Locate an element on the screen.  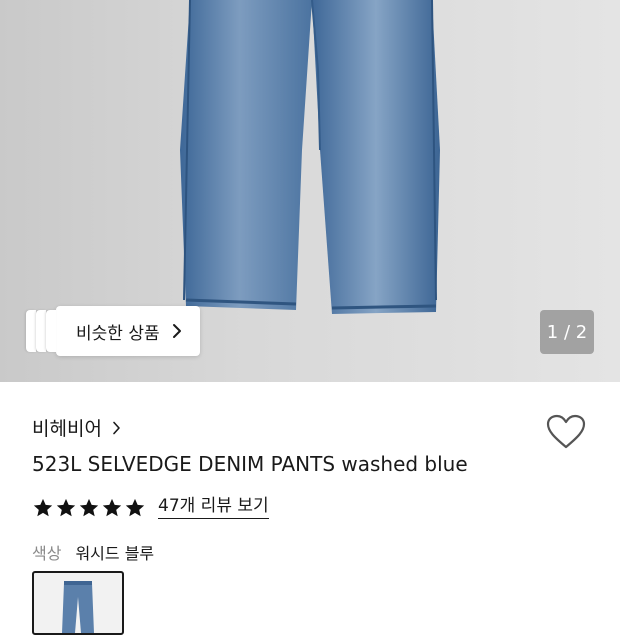
similar-products-label: 비슷한 상품 is located at coordinates (118, 333).